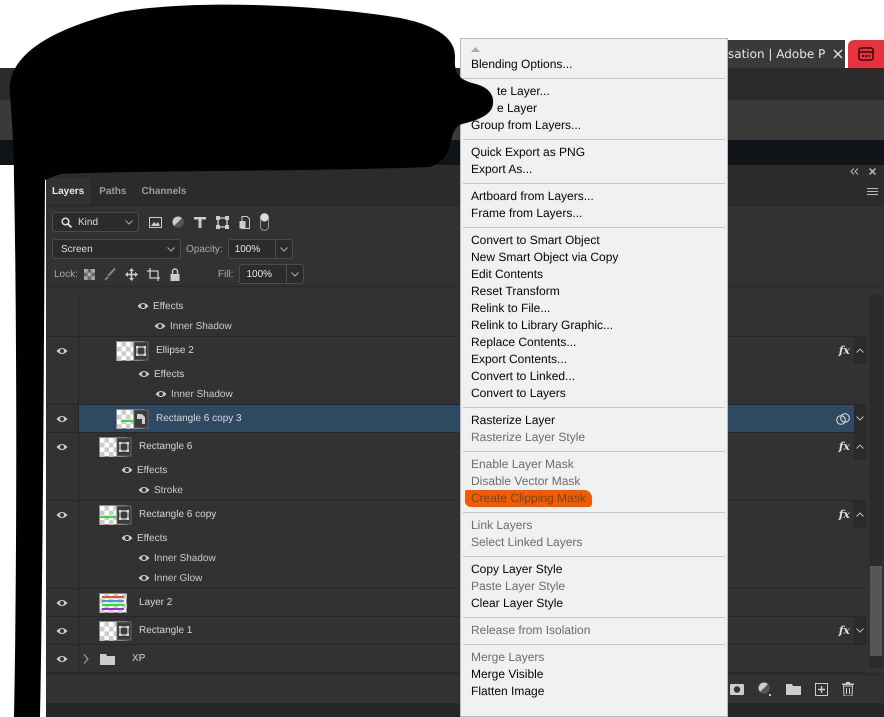 Image resolution: width=884 pixels, height=717 pixels. What do you see at coordinates (872, 192) in the screenshot?
I see `menu-icon` at bounding box center [872, 192].